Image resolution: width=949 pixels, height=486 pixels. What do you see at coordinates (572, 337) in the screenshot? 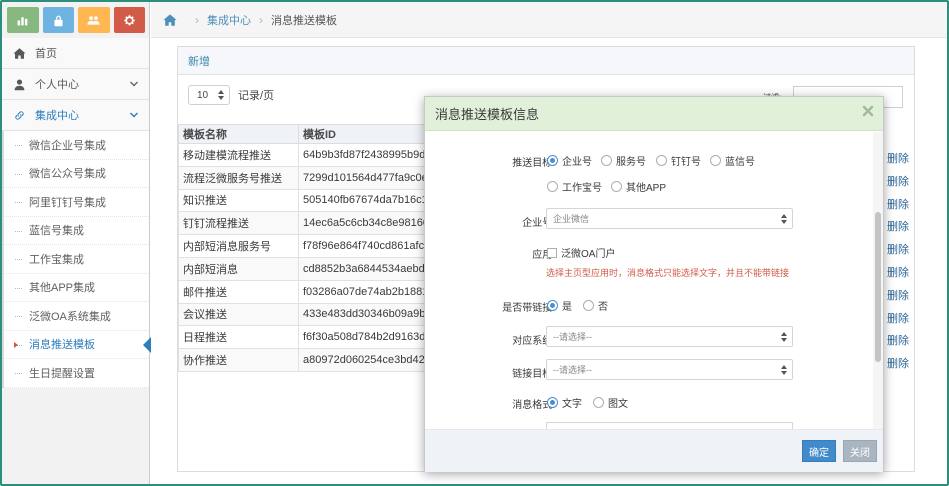
I see `system-select-value: --请选择--` at bounding box center [572, 337].